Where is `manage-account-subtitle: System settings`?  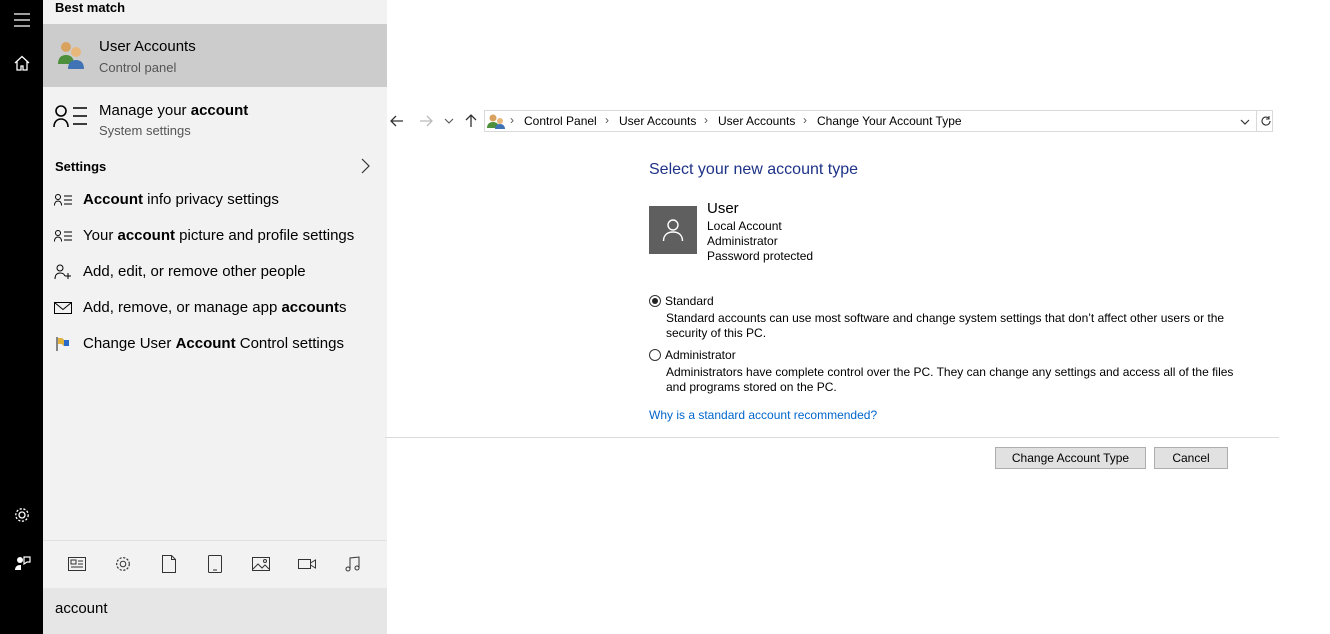 manage-account-subtitle: System settings is located at coordinates (145, 130).